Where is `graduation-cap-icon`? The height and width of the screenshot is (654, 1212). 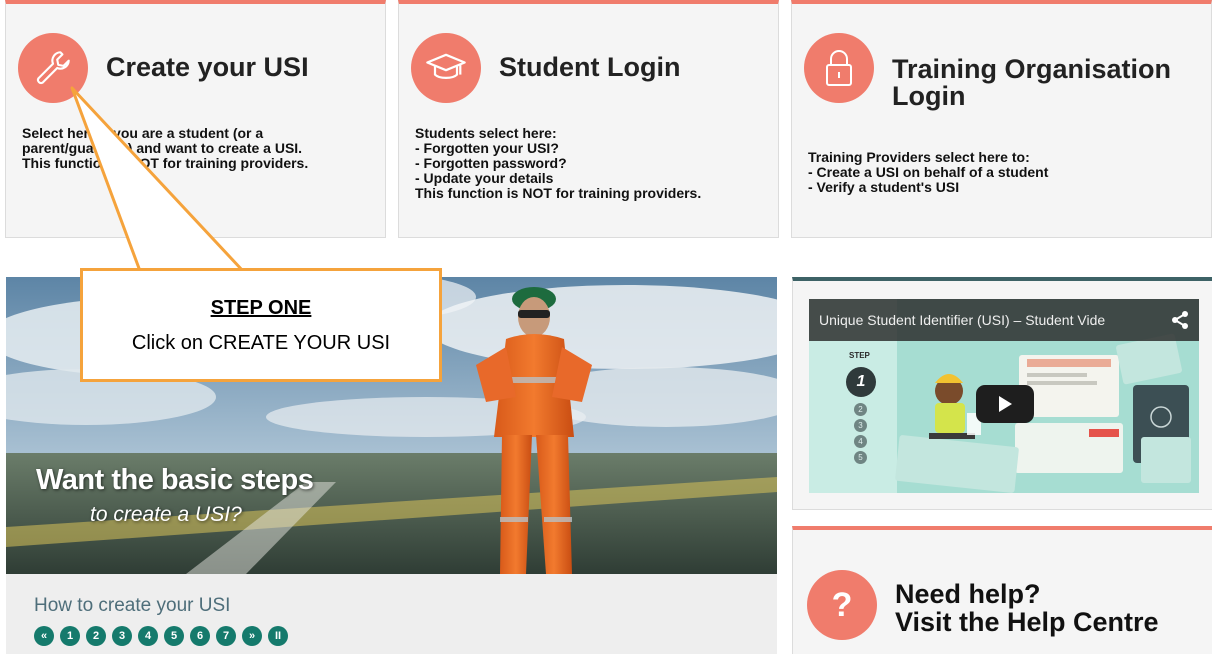 graduation-cap-icon is located at coordinates (446, 66).